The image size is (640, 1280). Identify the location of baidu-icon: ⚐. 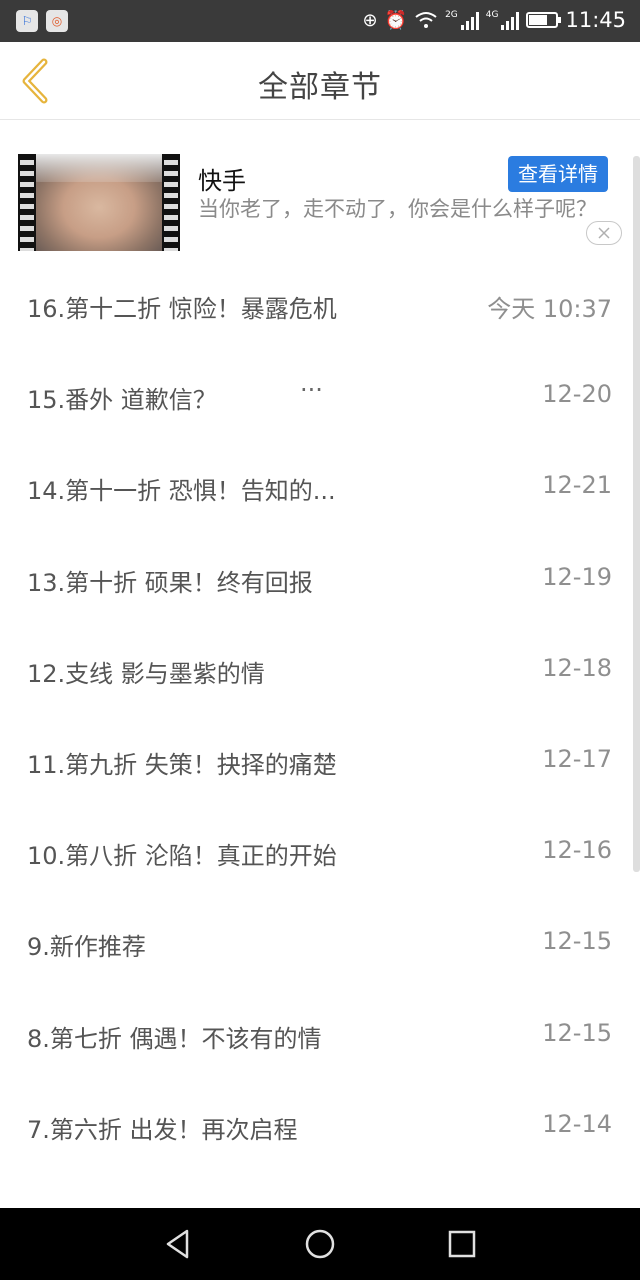
(27, 21).